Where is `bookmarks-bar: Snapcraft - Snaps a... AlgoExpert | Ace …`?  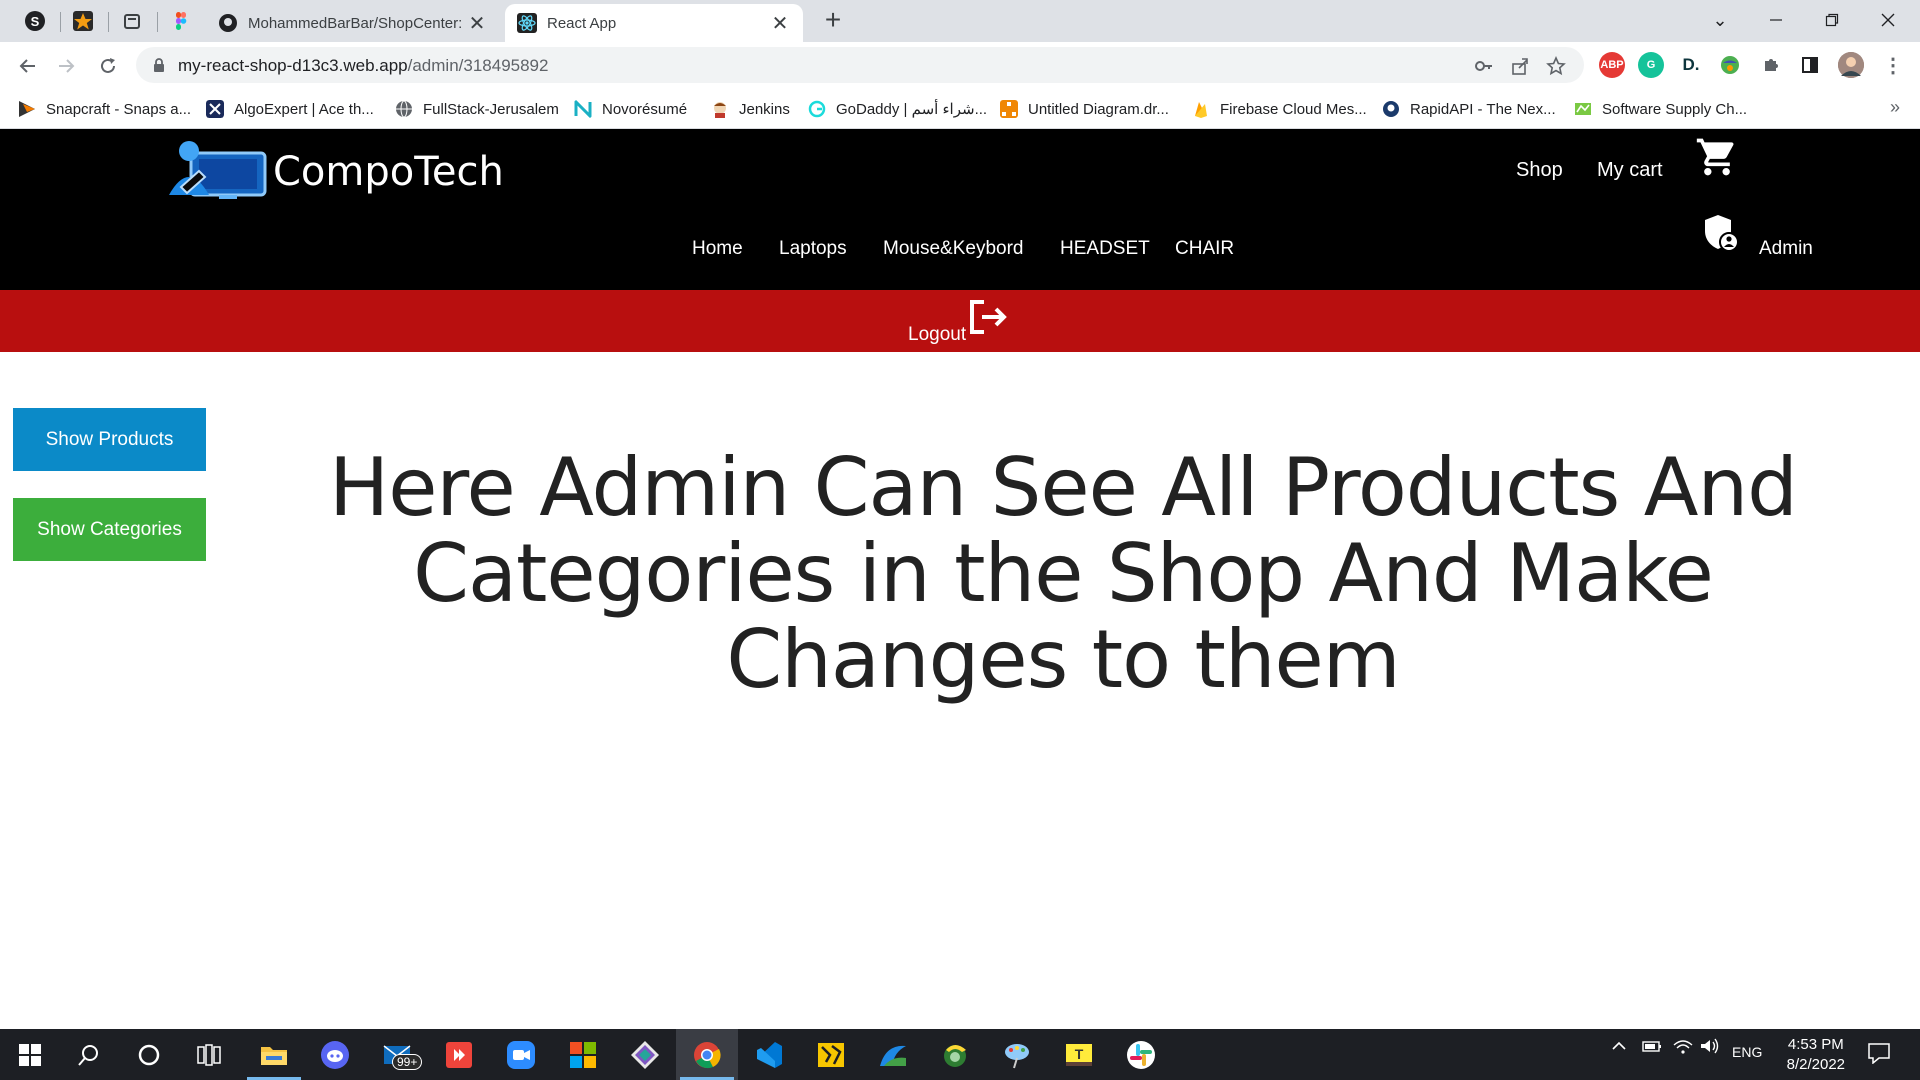 bookmarks-bar: Snapcraft - Snaps a... AlgoExpert | Ace … is located at coordinates (960, 109).